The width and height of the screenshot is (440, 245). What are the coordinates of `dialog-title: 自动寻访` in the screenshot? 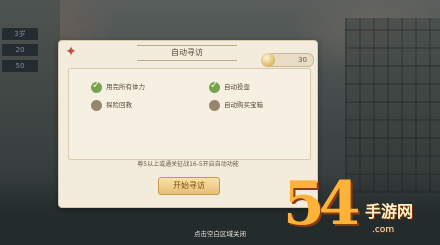 It's located at (187, 52).